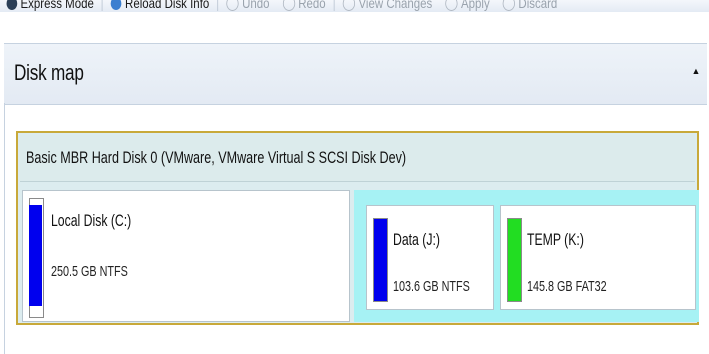  What do you see at coordinates (509, 5) in the screenshot?
I see `discard-icon` at bounding box center [509, 5].